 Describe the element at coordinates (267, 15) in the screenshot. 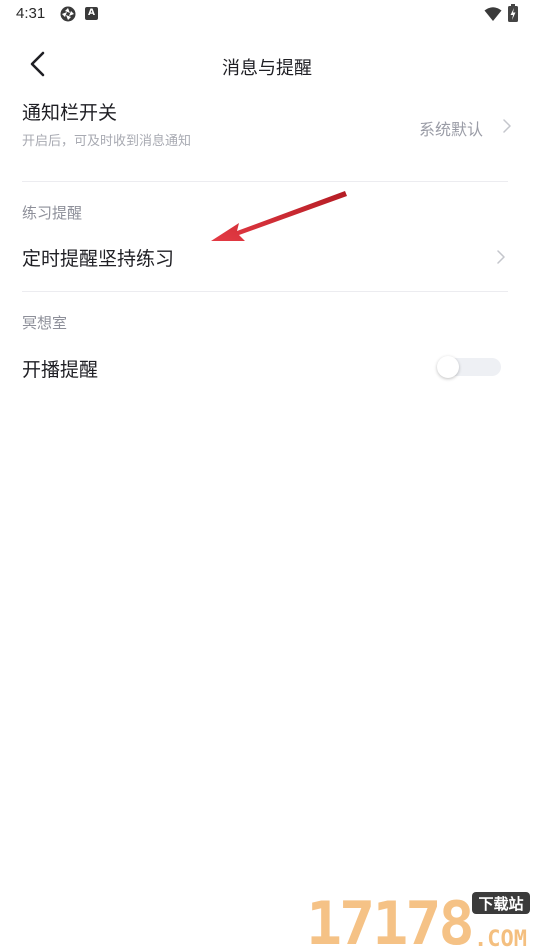

I see `status-bar: 4:31 A` at that location.